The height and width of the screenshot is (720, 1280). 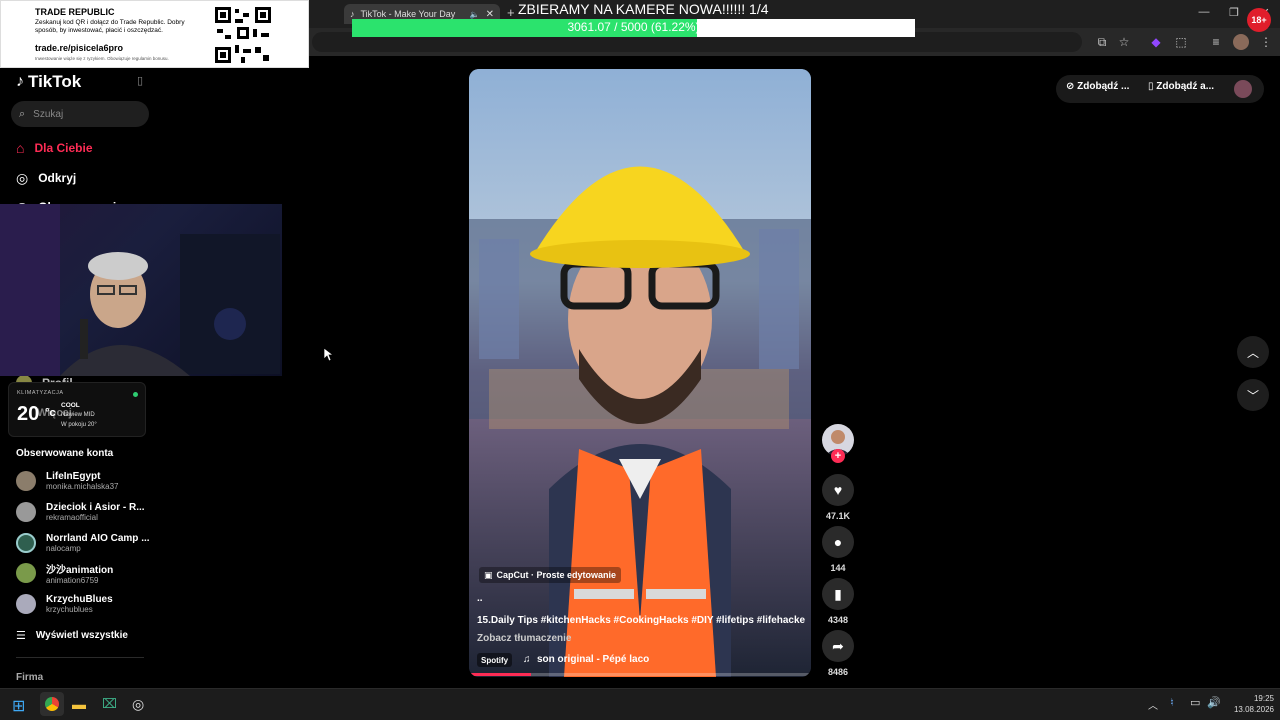 I want to click on profile-avatar, so click(x=1241, y=42).